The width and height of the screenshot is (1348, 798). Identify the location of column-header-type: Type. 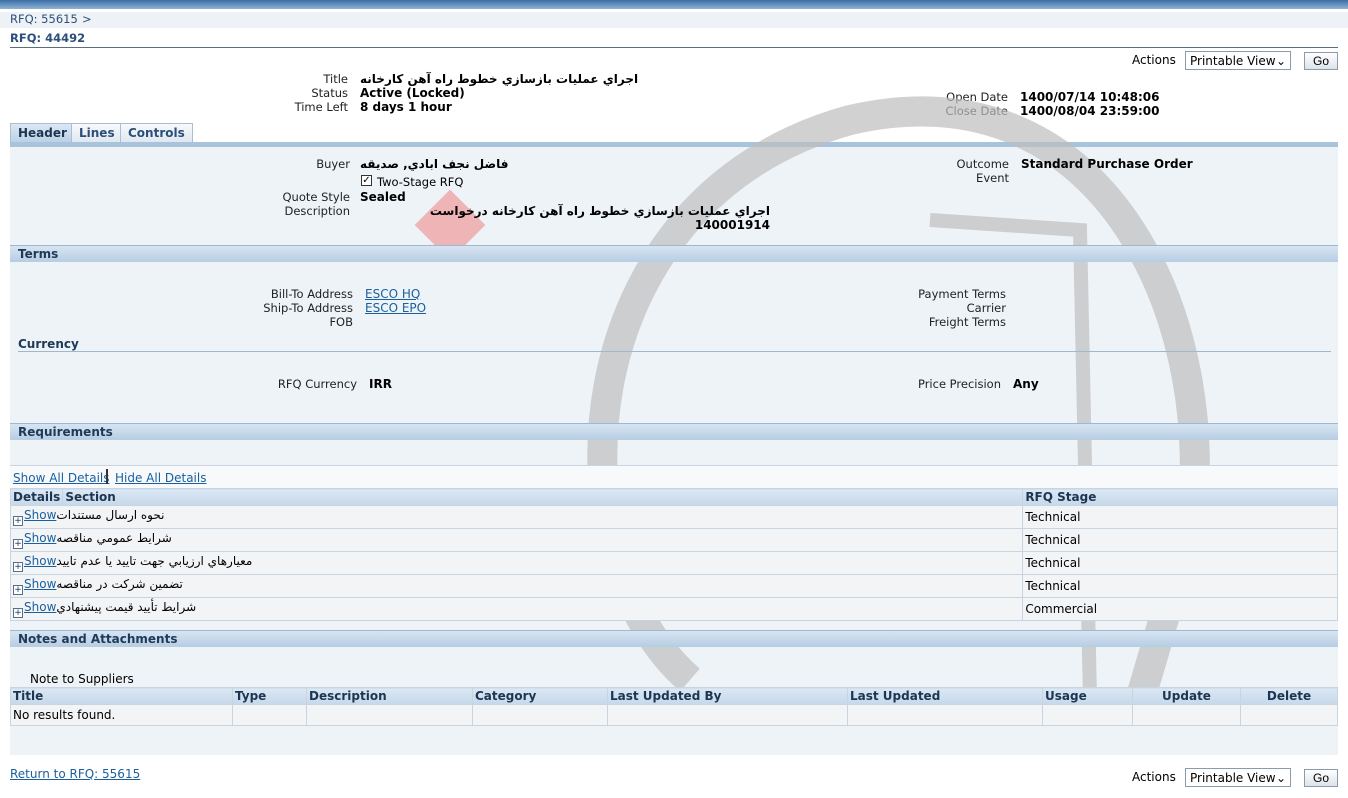
(269, 696).